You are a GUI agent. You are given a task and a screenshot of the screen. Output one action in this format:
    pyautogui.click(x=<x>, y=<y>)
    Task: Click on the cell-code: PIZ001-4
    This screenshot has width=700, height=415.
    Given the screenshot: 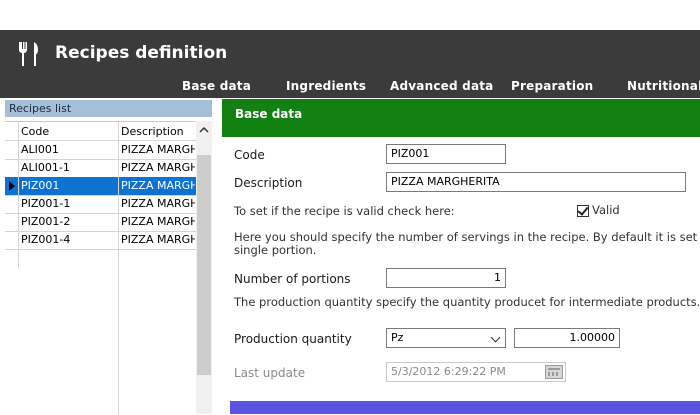 What is the action you would take?
    pyautogui.click(x=46, y=239)
    